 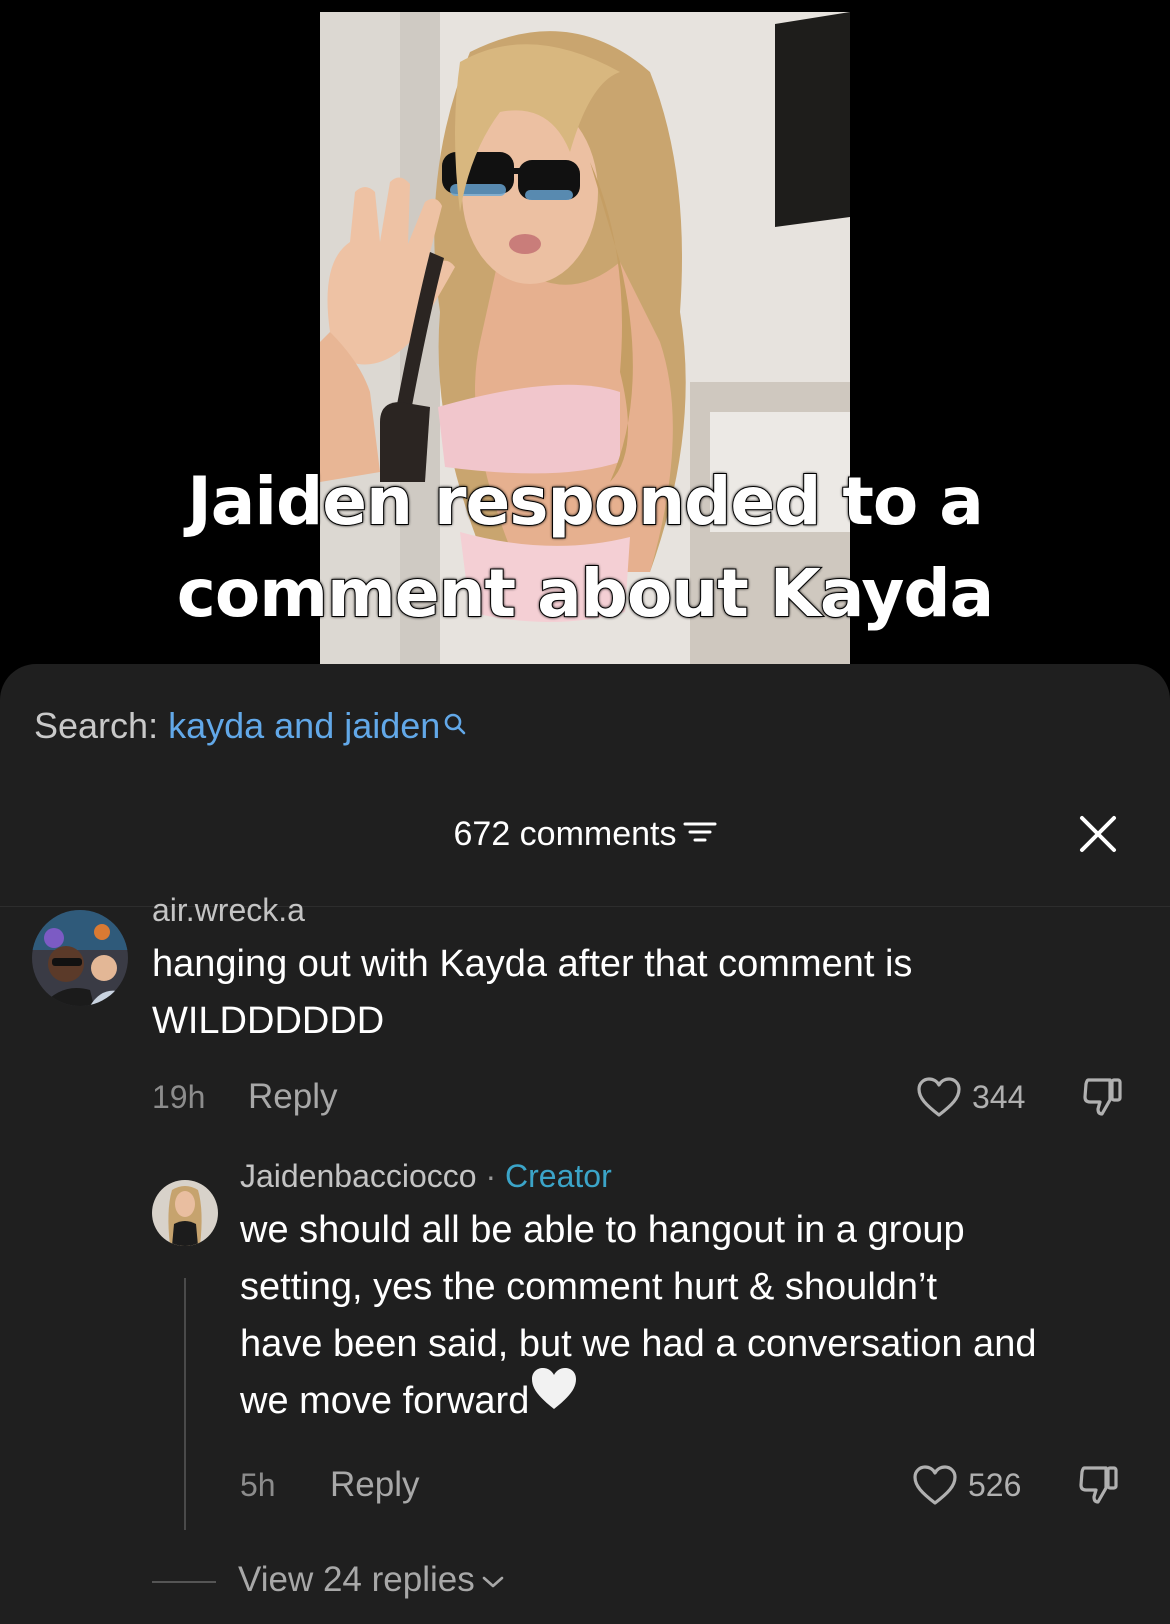 What do you see at coordinates (585, 593) in the screenshot?
I see `caption-line: comment about Kayda` at bounding box center [585, 593].